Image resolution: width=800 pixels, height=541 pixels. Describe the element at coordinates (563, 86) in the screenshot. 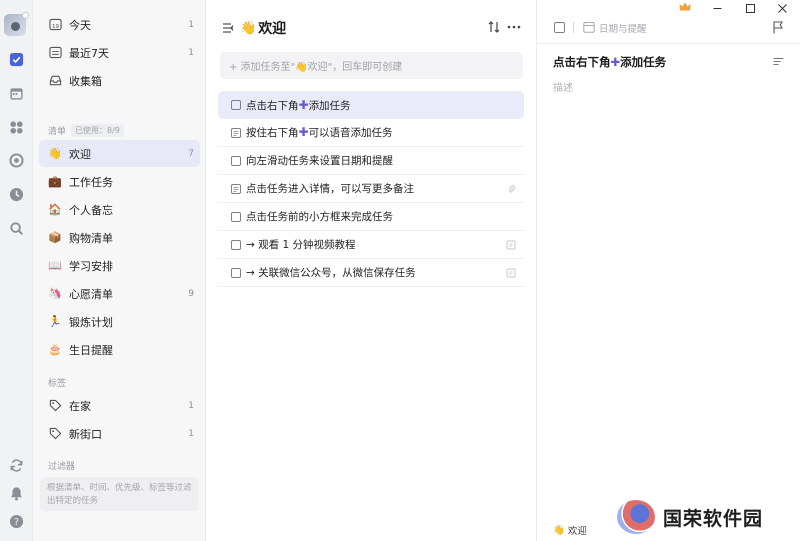

I see `description-field: 描述` at that location.